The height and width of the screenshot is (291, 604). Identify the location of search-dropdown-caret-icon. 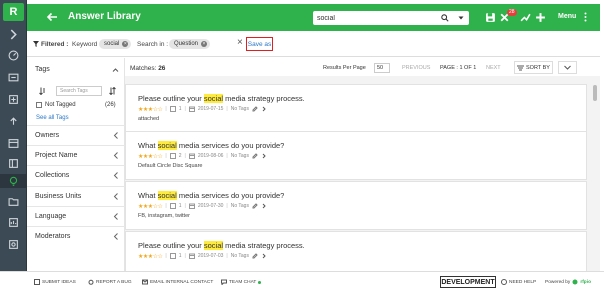
(461, 18).